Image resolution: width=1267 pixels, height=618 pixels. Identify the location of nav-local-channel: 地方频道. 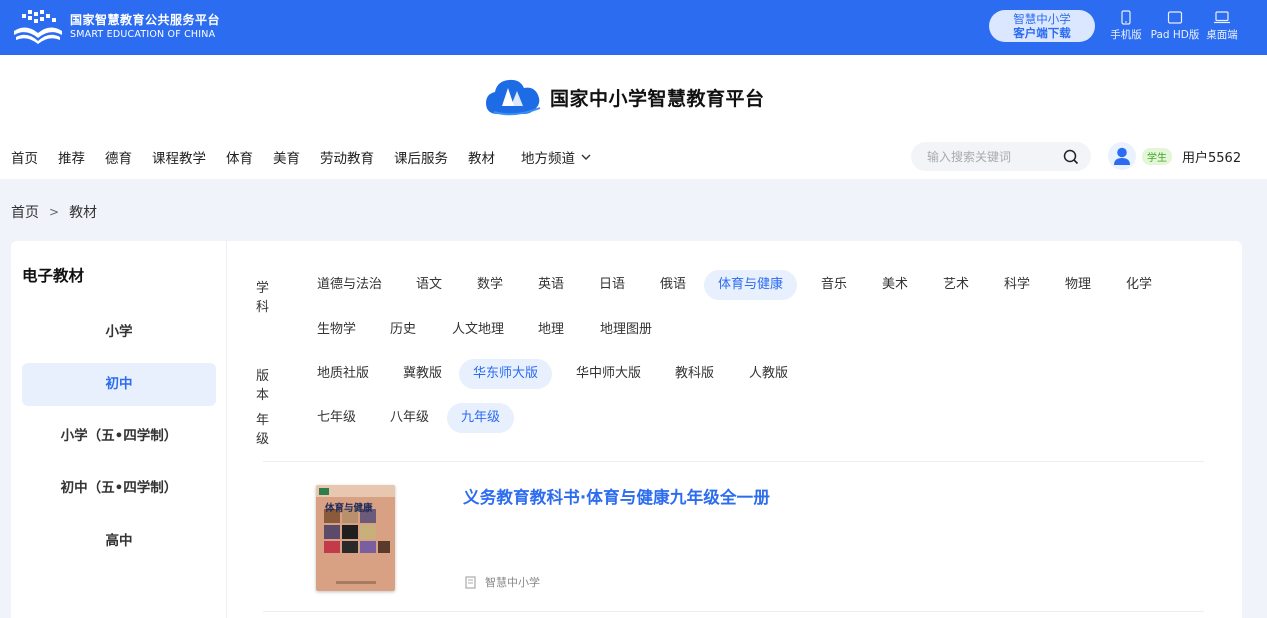
(557, 157).